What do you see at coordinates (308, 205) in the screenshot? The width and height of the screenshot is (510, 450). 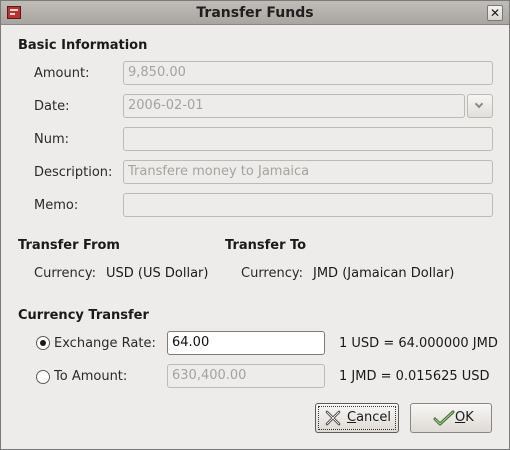 I see `memo-field` at bounding box center [308, 205].